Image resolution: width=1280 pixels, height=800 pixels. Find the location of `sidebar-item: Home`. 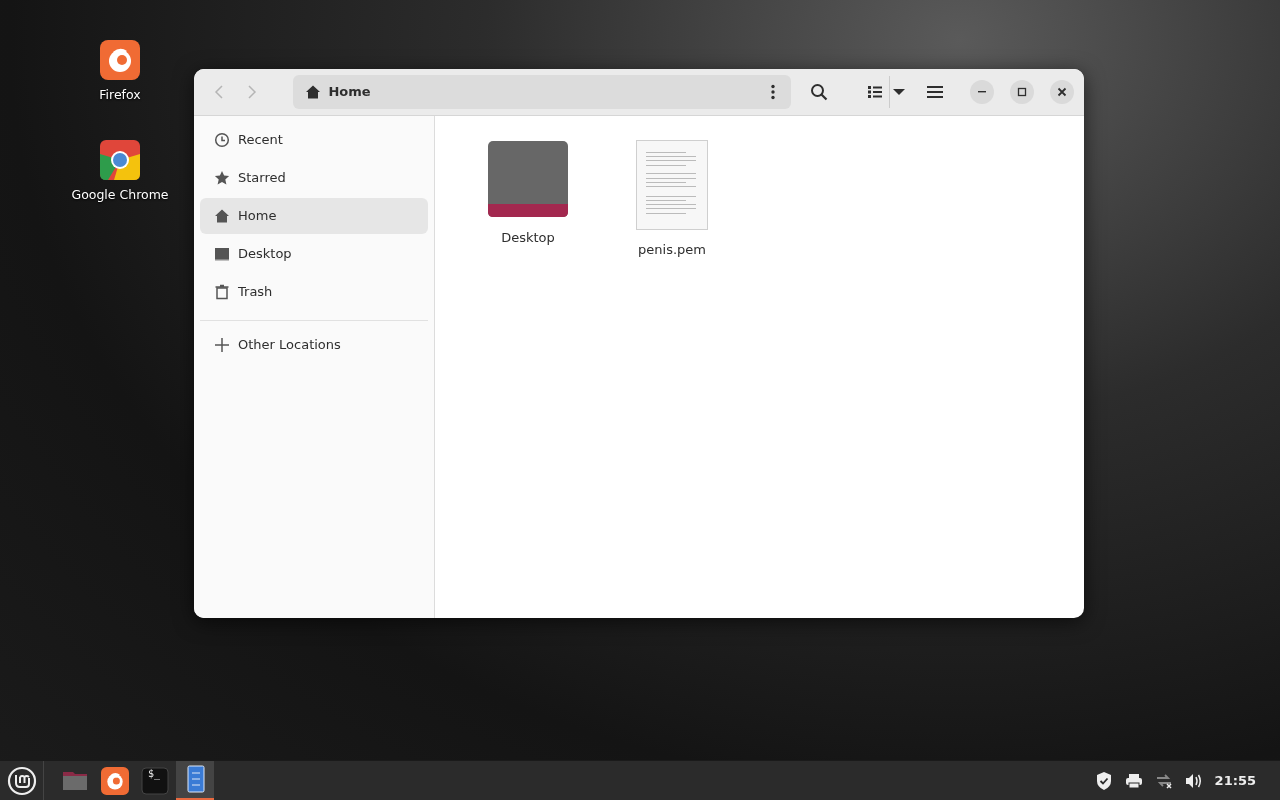

sidebar-item: Home is located at coordinates (314, 216).